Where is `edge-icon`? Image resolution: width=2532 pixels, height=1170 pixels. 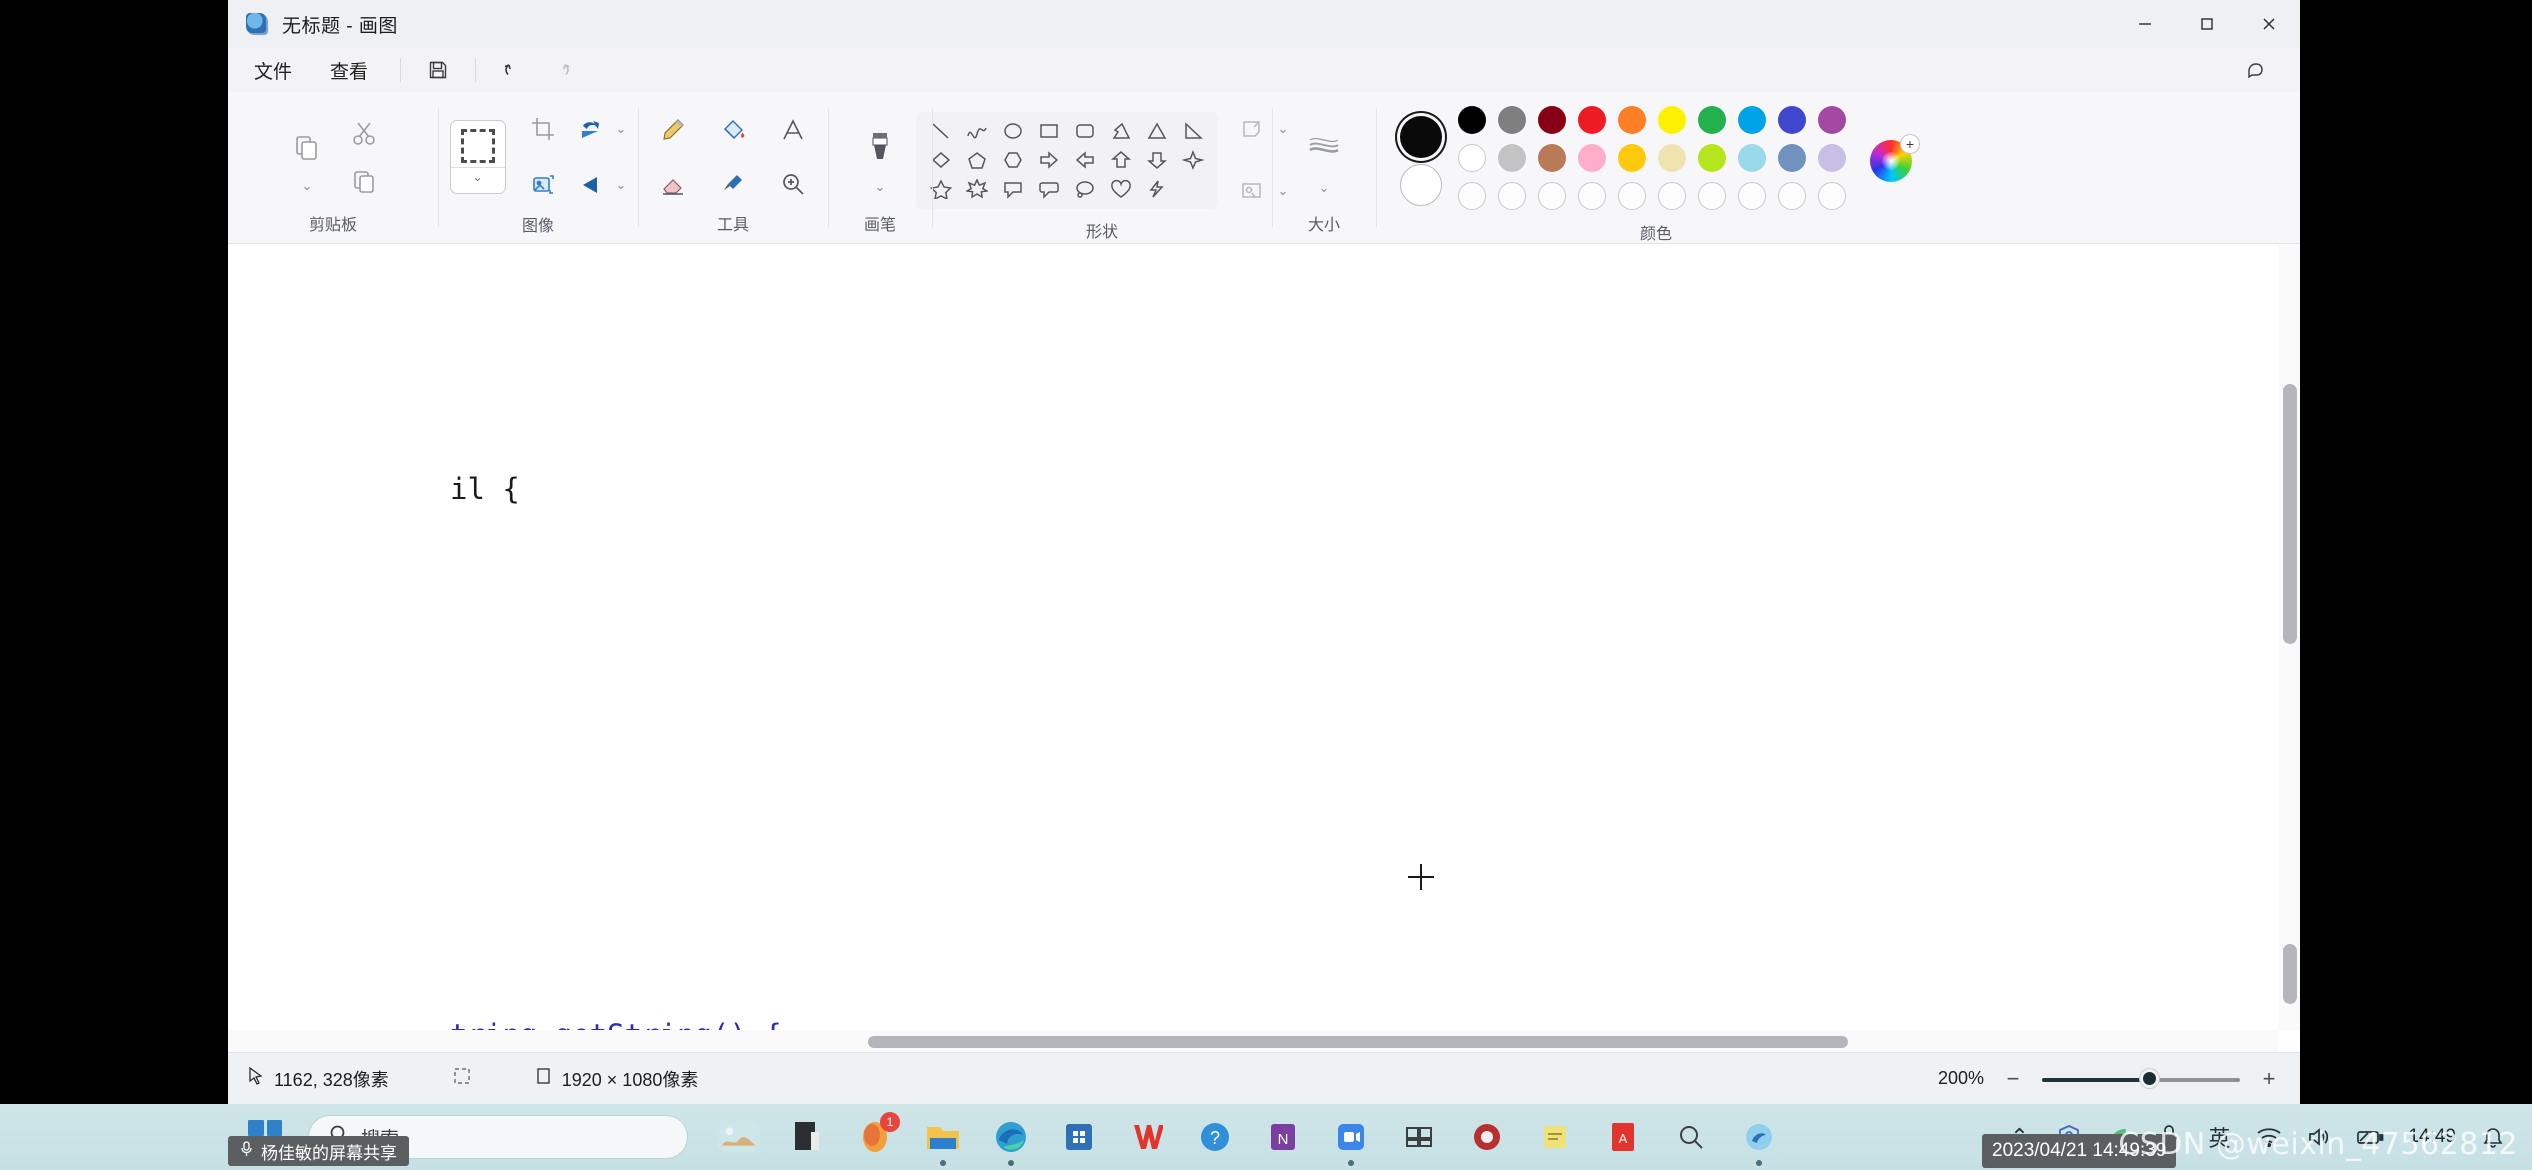 edge-icon is located at coordinates (1011, 1141).